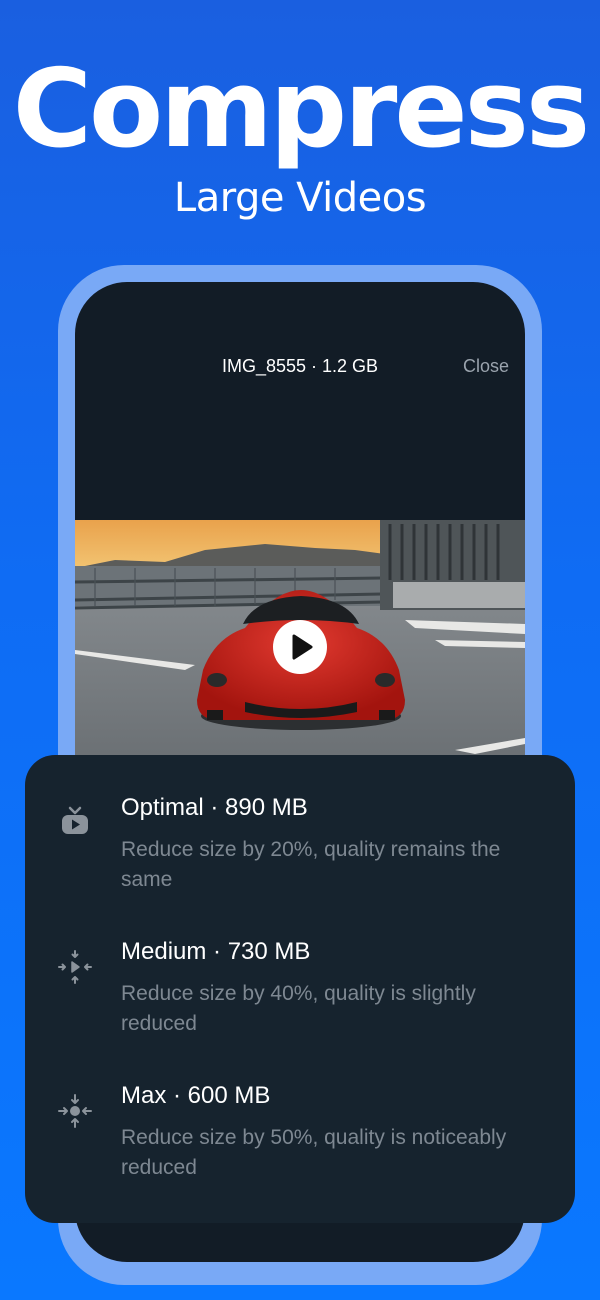 The image size is (600, 1300). I want to click on play-icon, so click(302, 647).